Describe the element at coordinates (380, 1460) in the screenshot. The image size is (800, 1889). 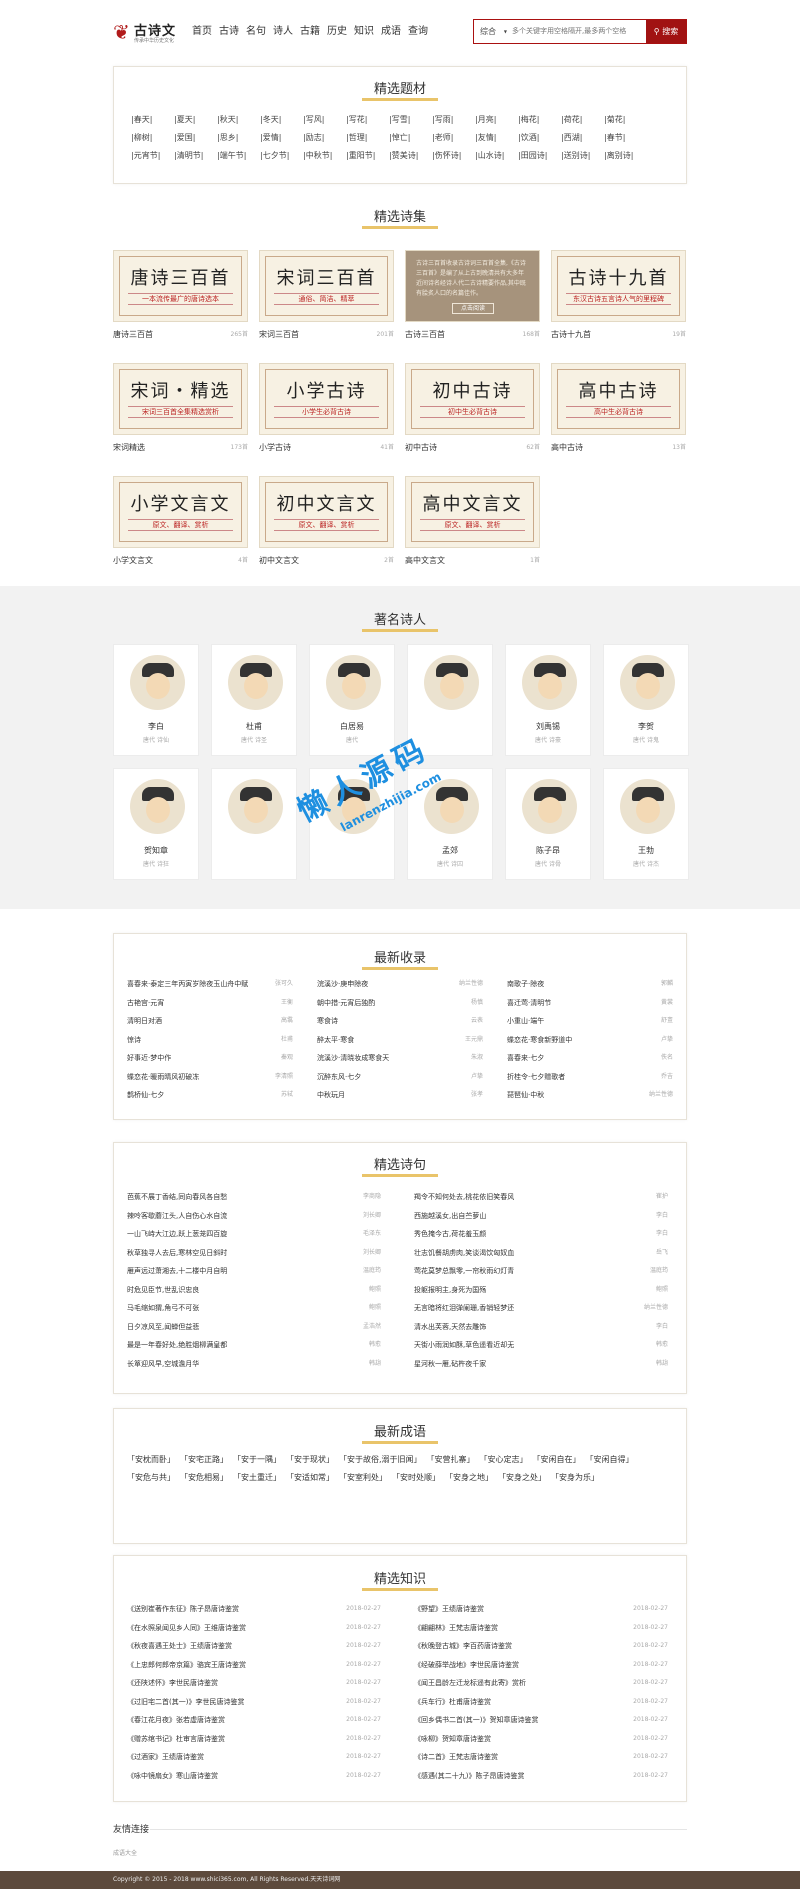
I see `idiom-item: 「安于故俗,溺于旧闻」` at that location.